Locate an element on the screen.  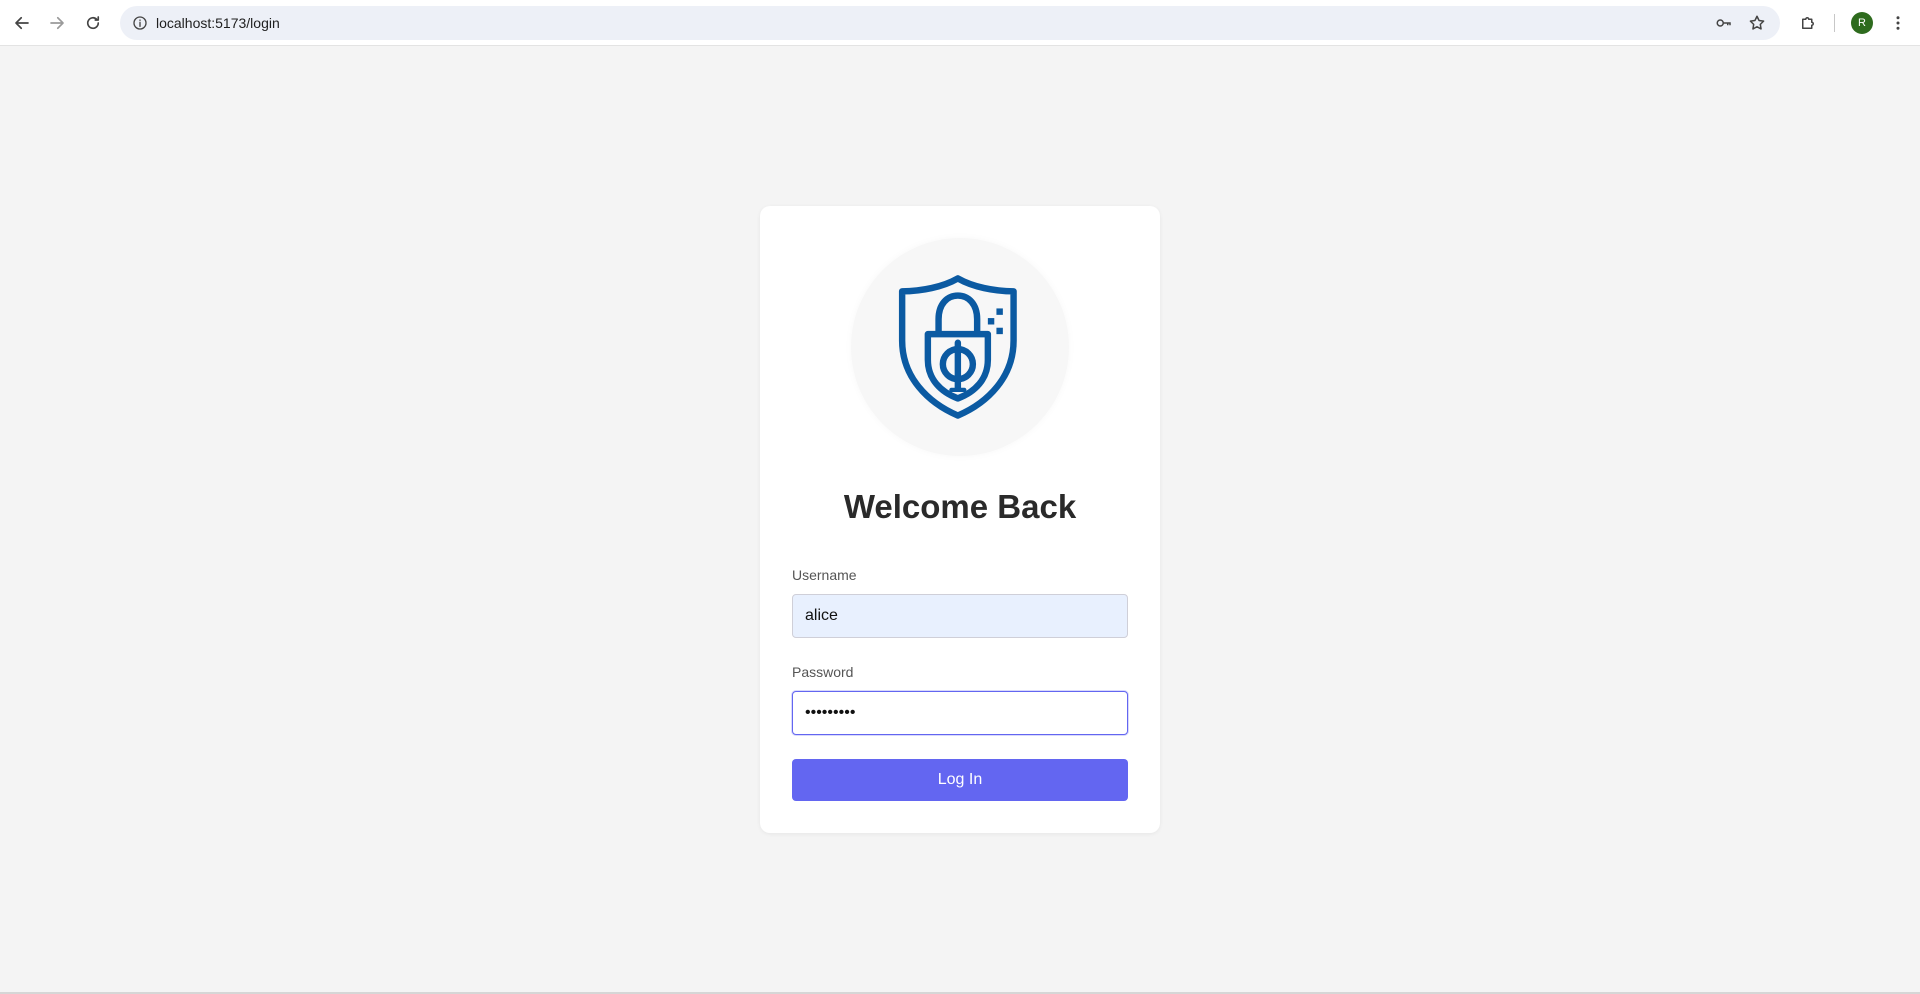
password-manager-button is located at coordinates (1724, 23).